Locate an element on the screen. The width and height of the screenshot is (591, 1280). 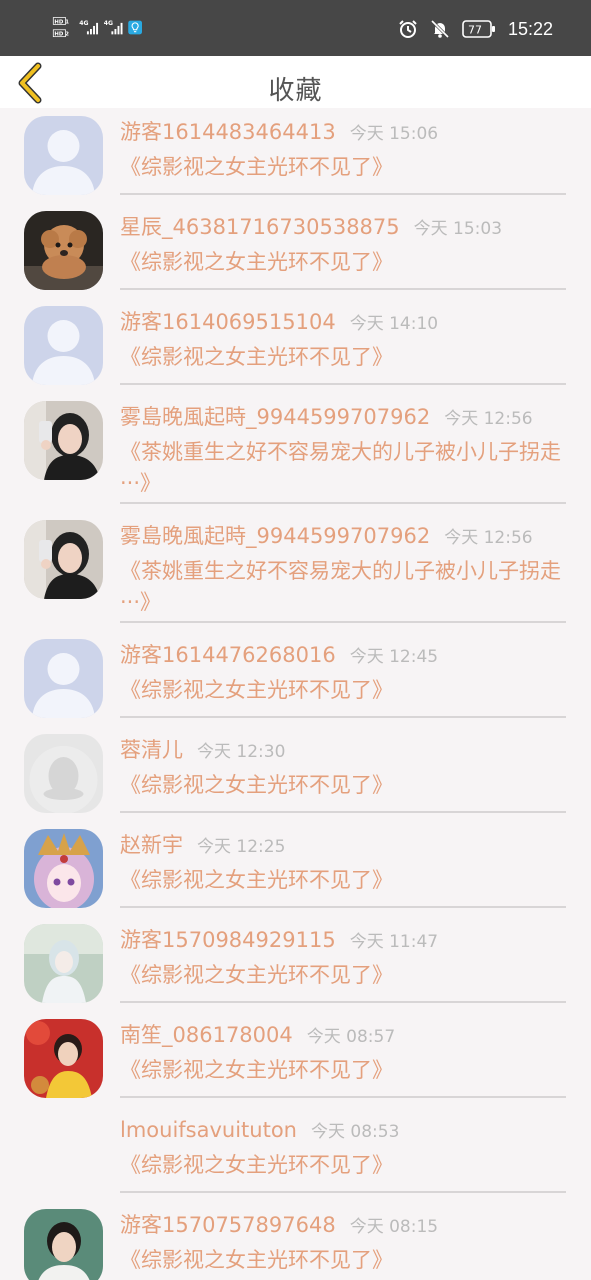
user-name: lmouifsavuituton is located at coordinates (208, 1130).